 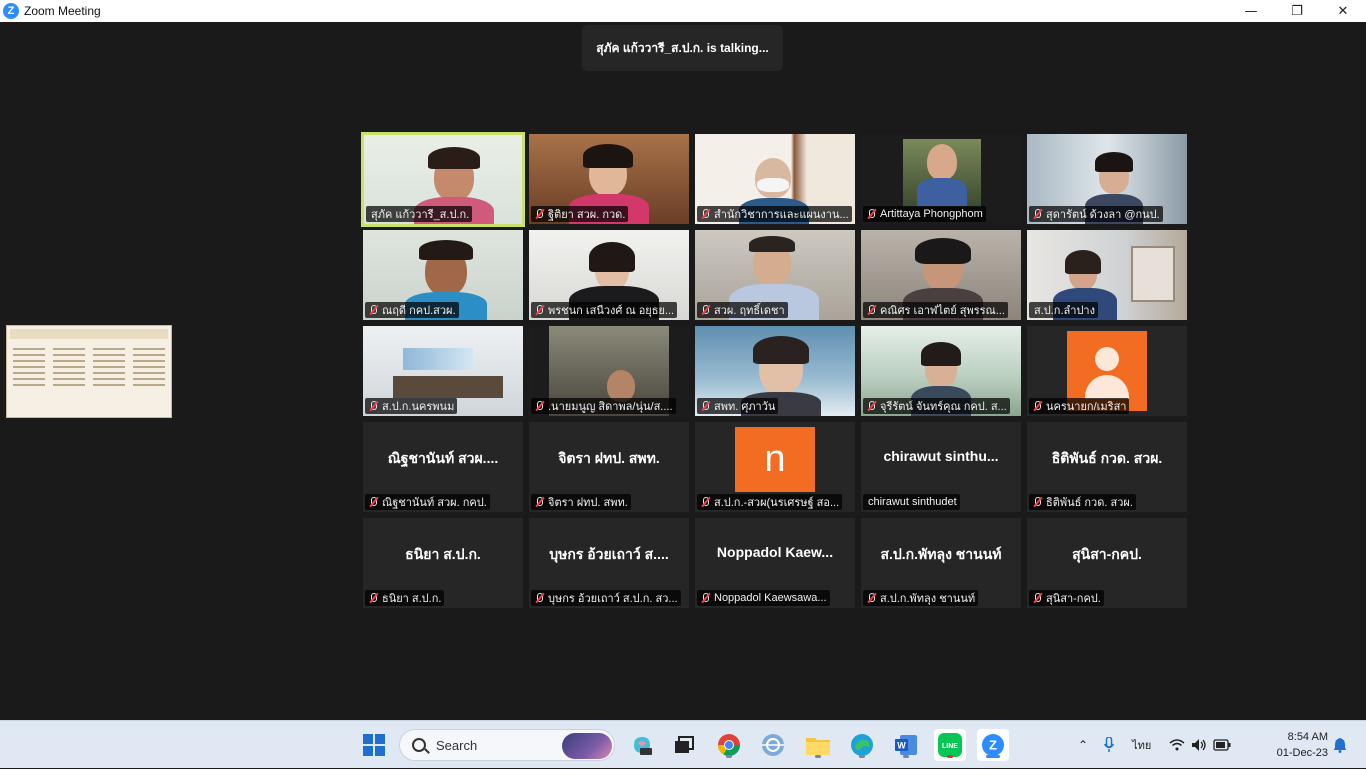 I want to click on word-icon: W, so click(x=906, y=745).